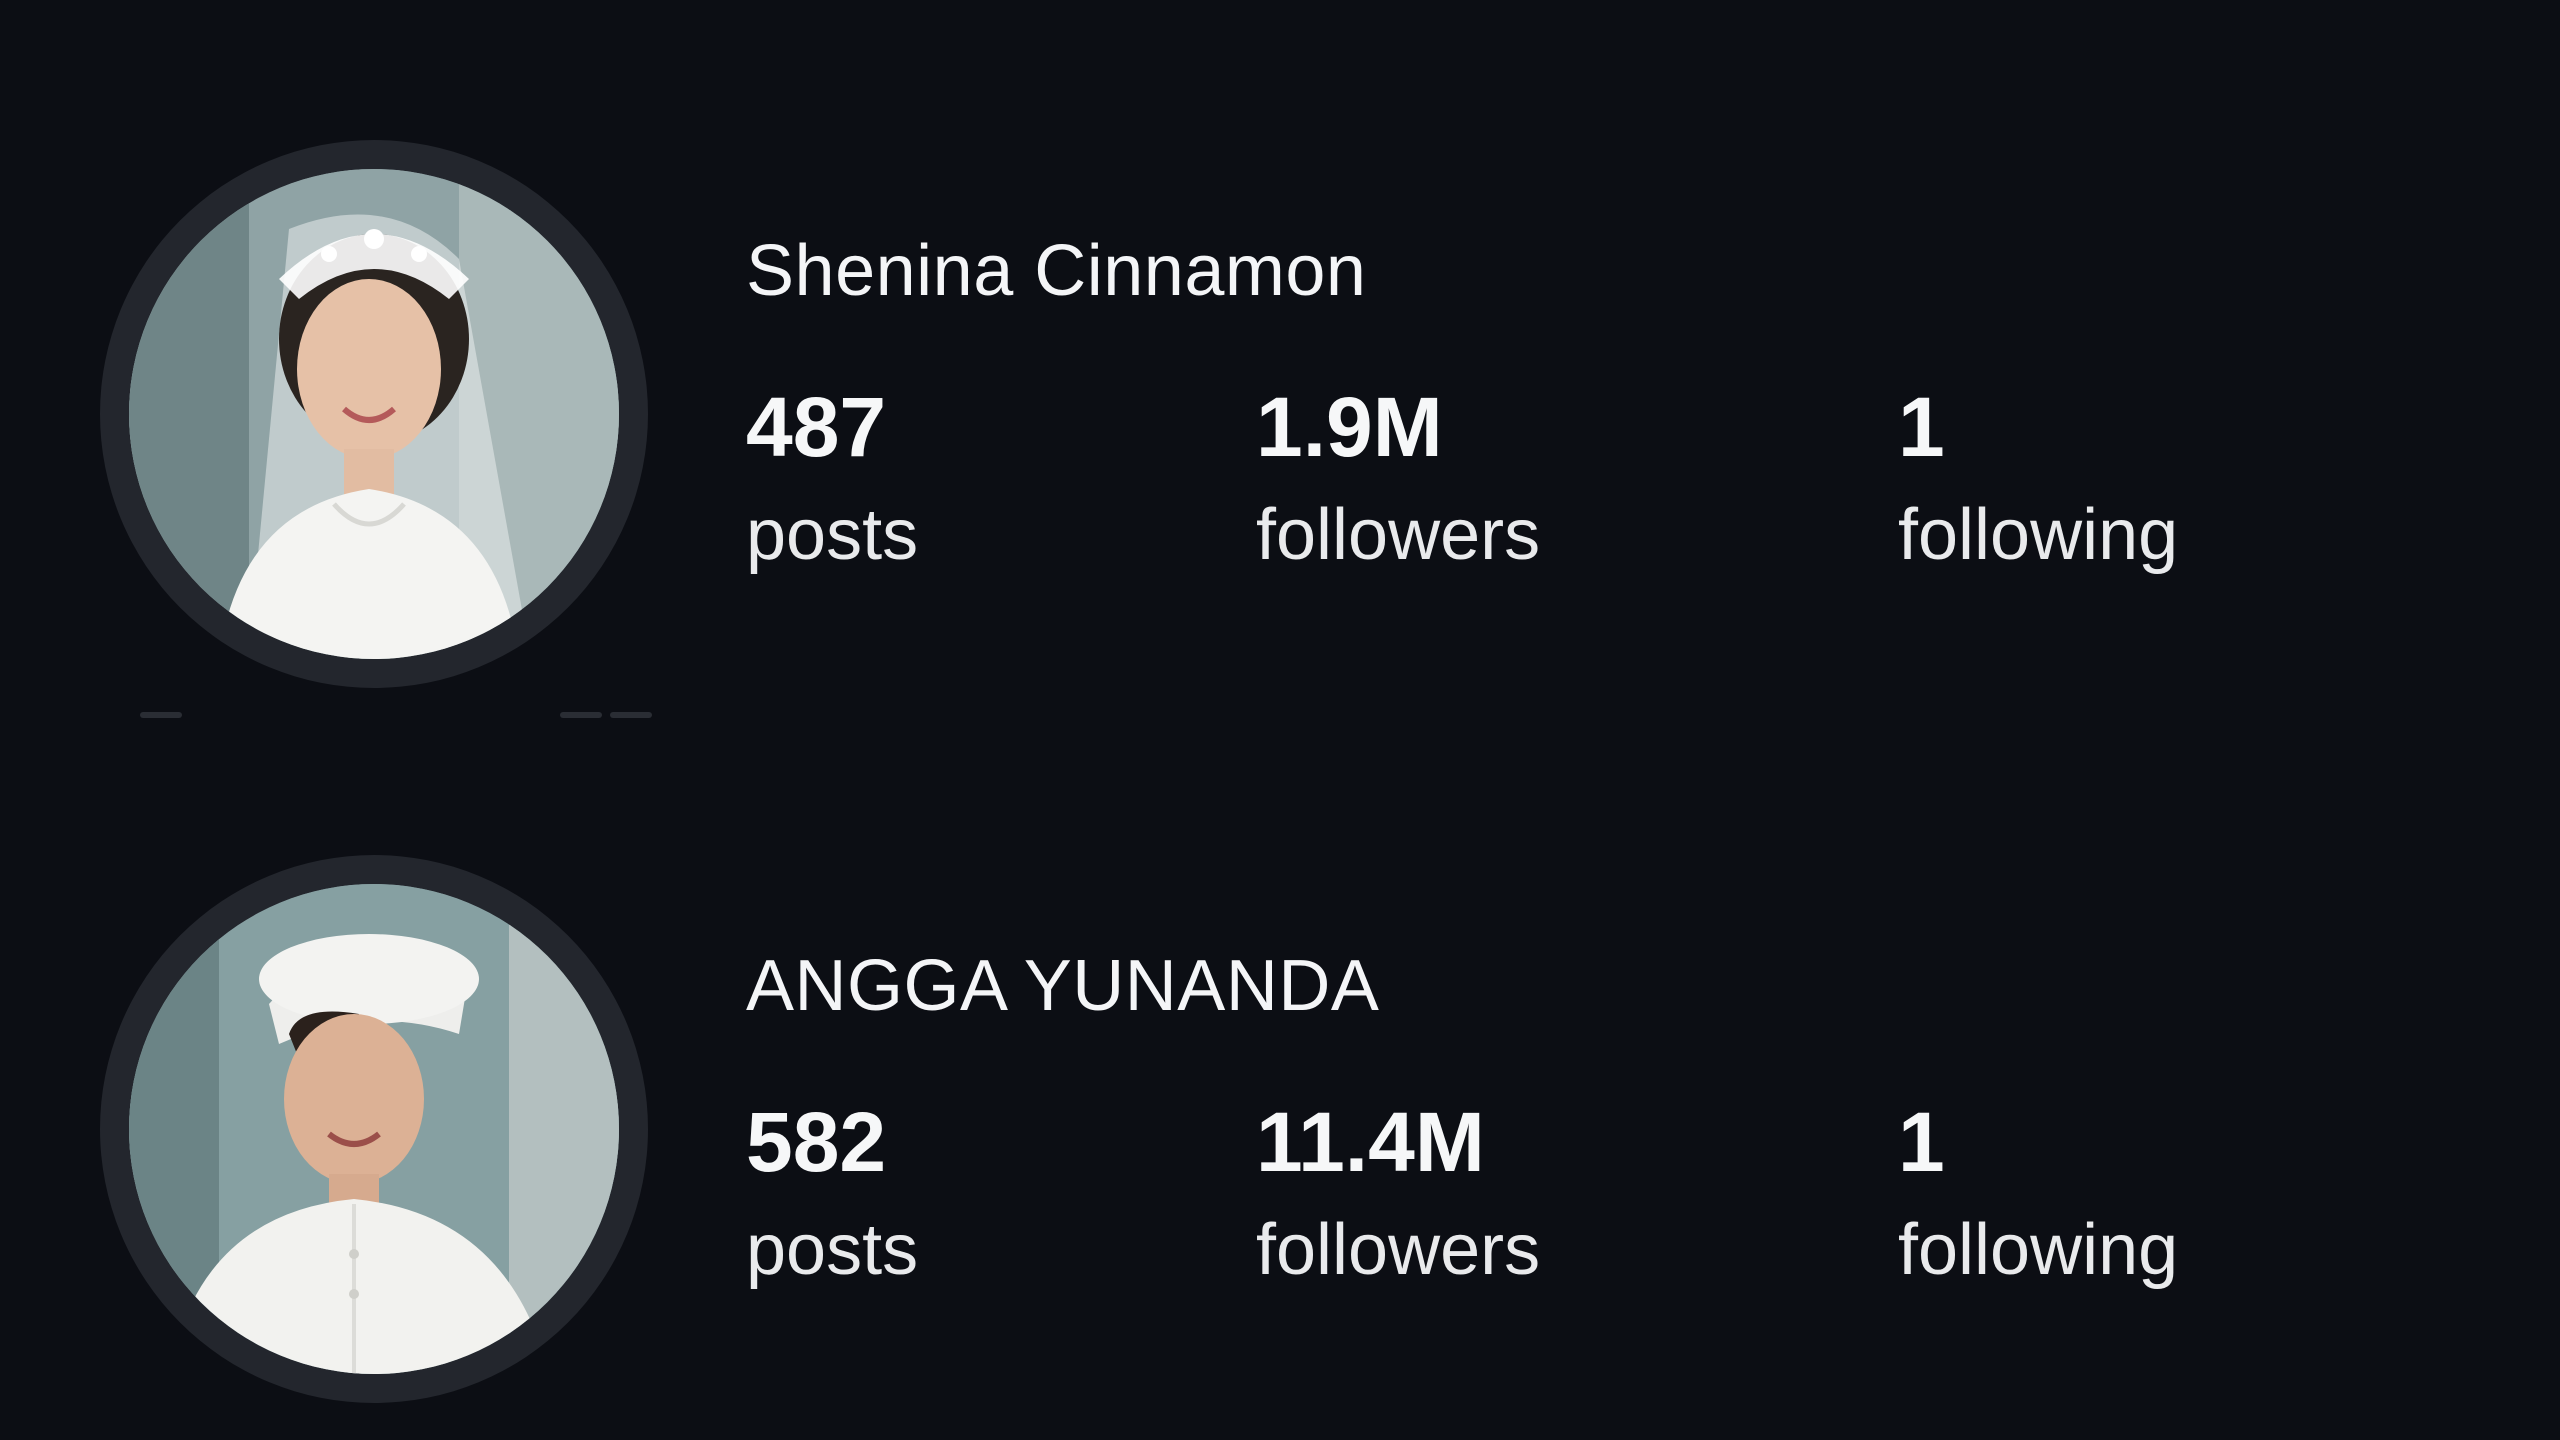  I want to click on posts-count: 487, so click(816, 427).